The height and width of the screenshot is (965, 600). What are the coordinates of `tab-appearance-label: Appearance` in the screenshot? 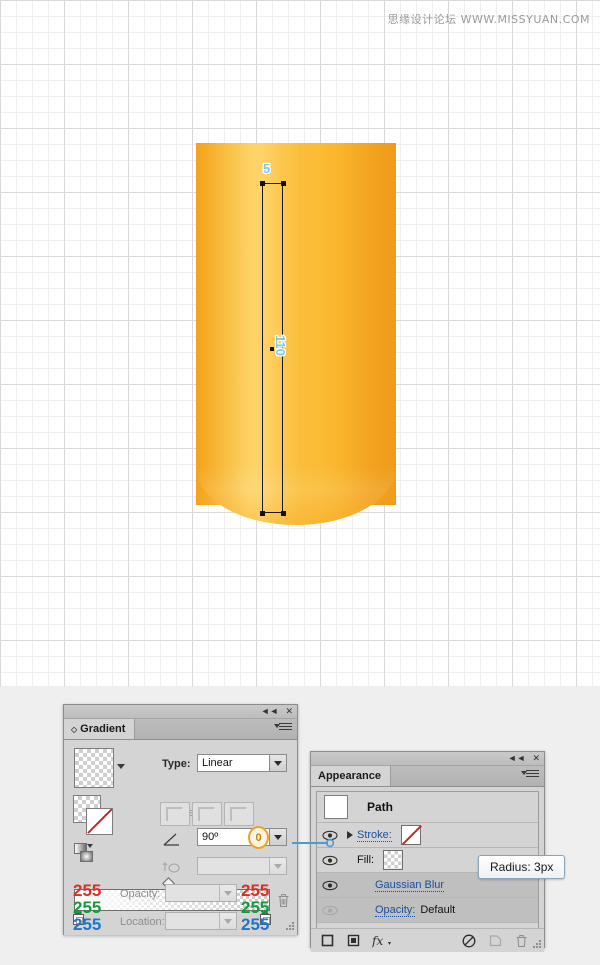 It's located at (349, 776).